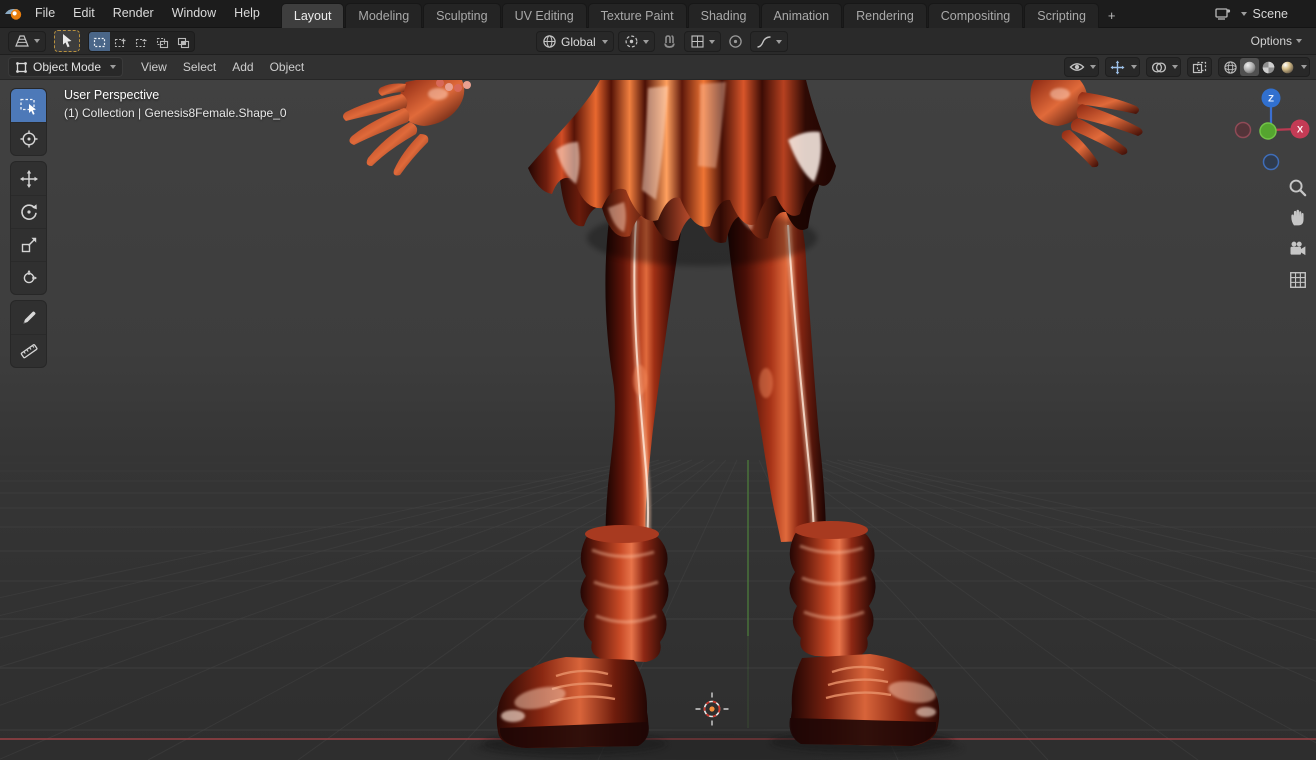 The width and height of the screenshot is (1316, 760). What do you see at coordinates (194, 13) in the screenshot?
I see `menu-window: Window` at bounding box center [194, 13].